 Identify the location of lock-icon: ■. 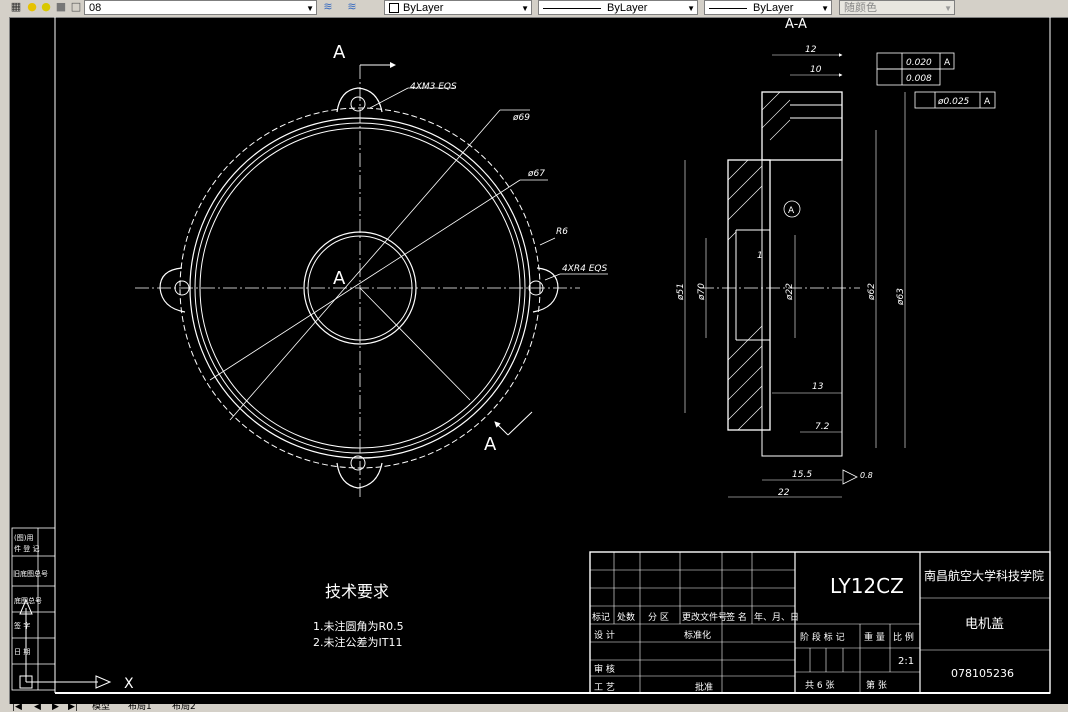
(61, 7).